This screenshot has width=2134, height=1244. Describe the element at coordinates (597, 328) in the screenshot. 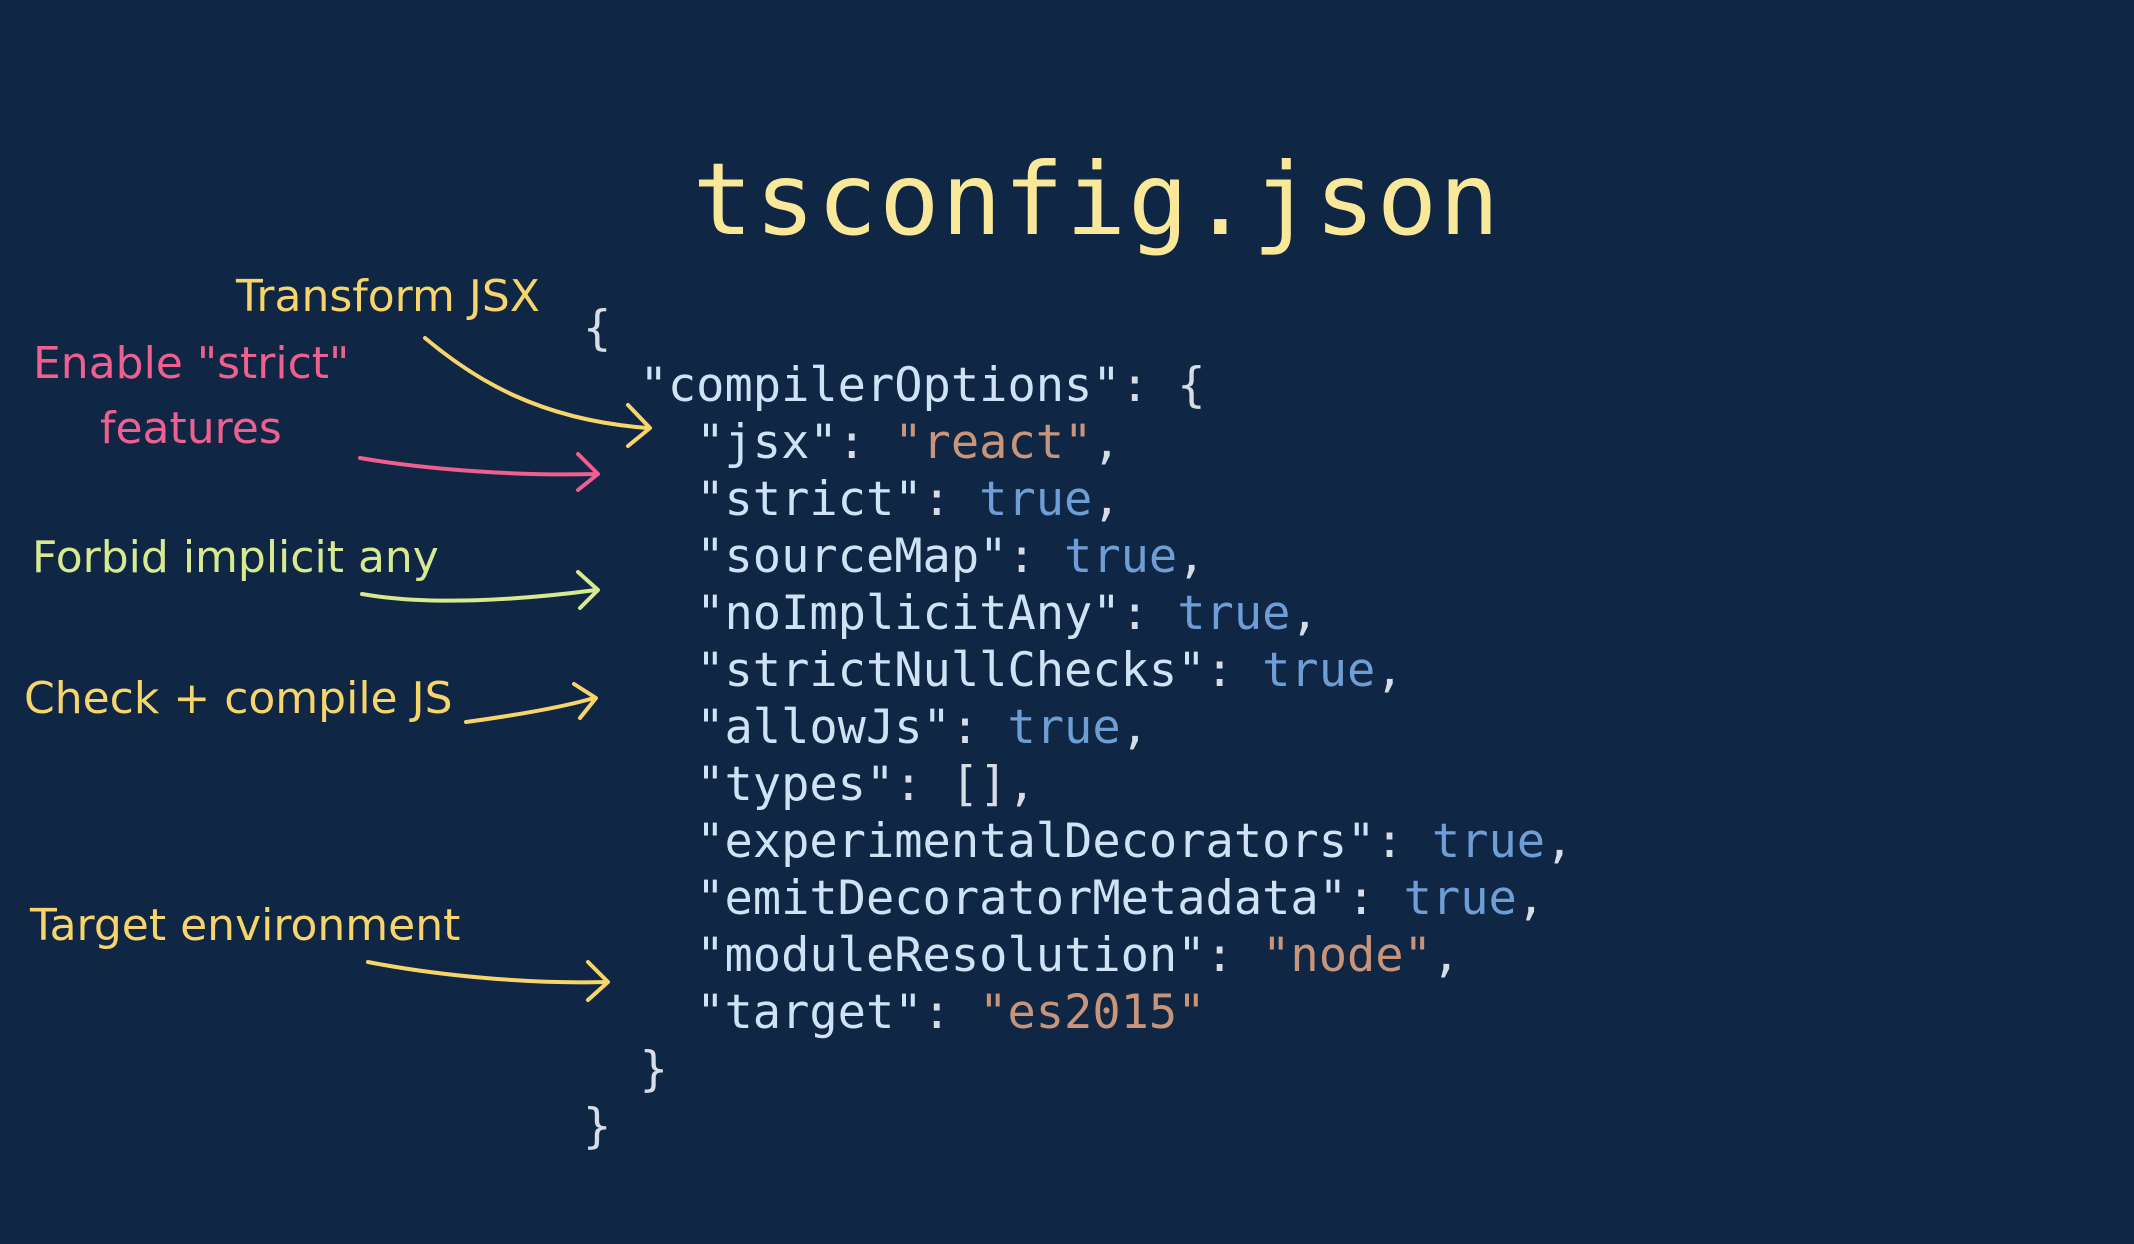

I see `code-token-punct: {` at that location.